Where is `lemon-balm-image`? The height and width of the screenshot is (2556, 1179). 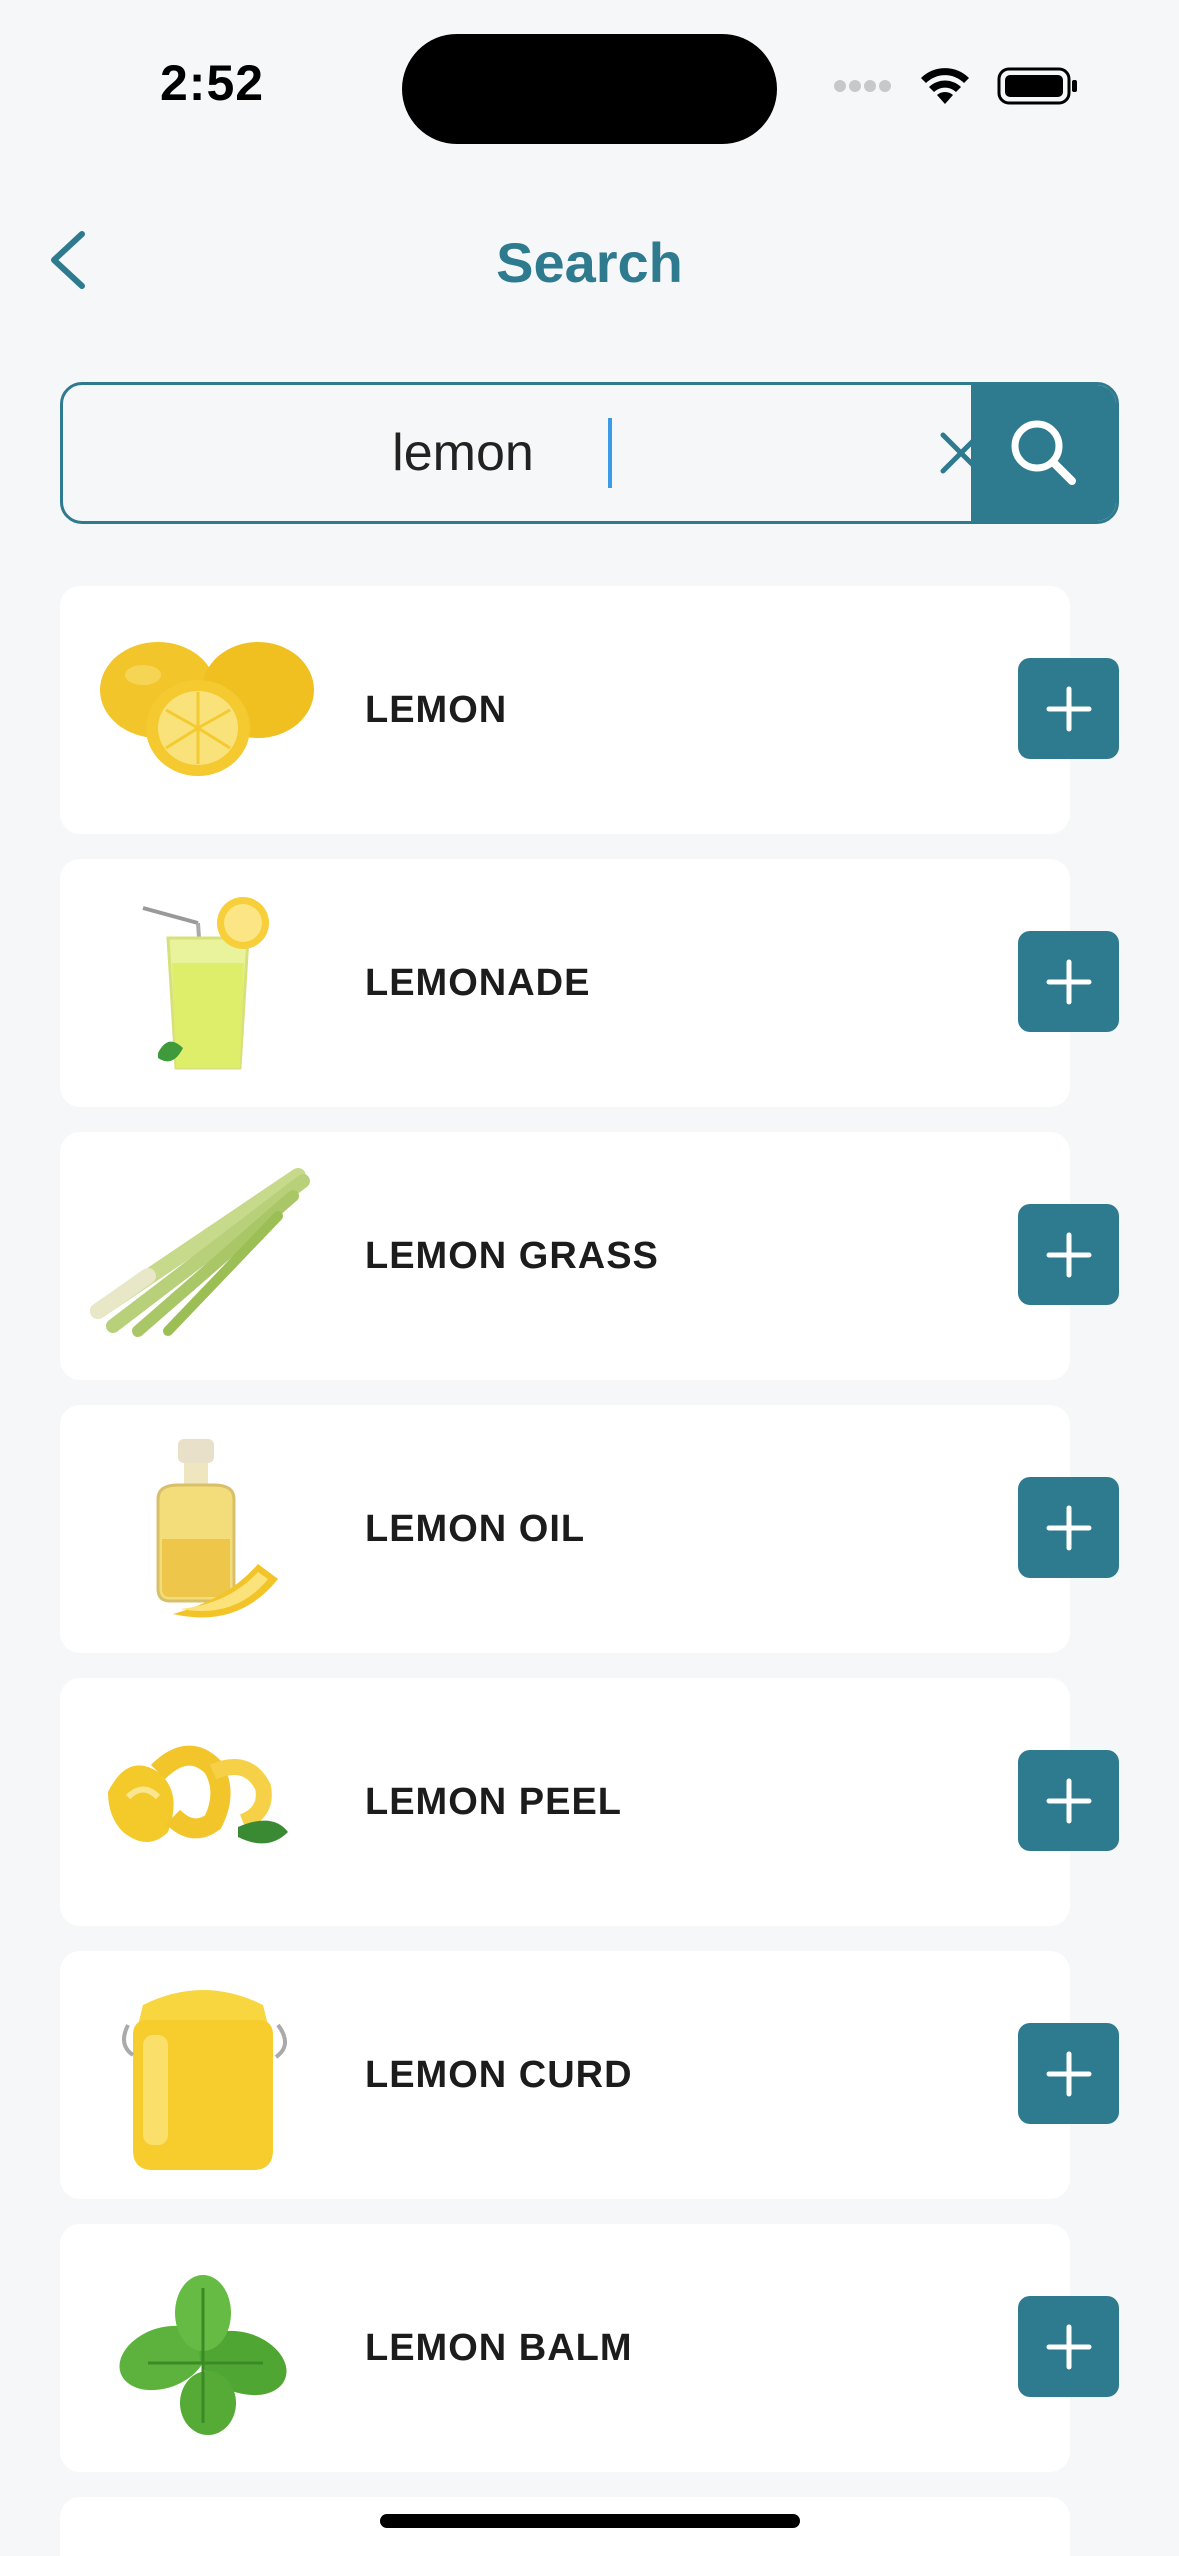
lemon-balm-image is located at coordinates (203, 2348).